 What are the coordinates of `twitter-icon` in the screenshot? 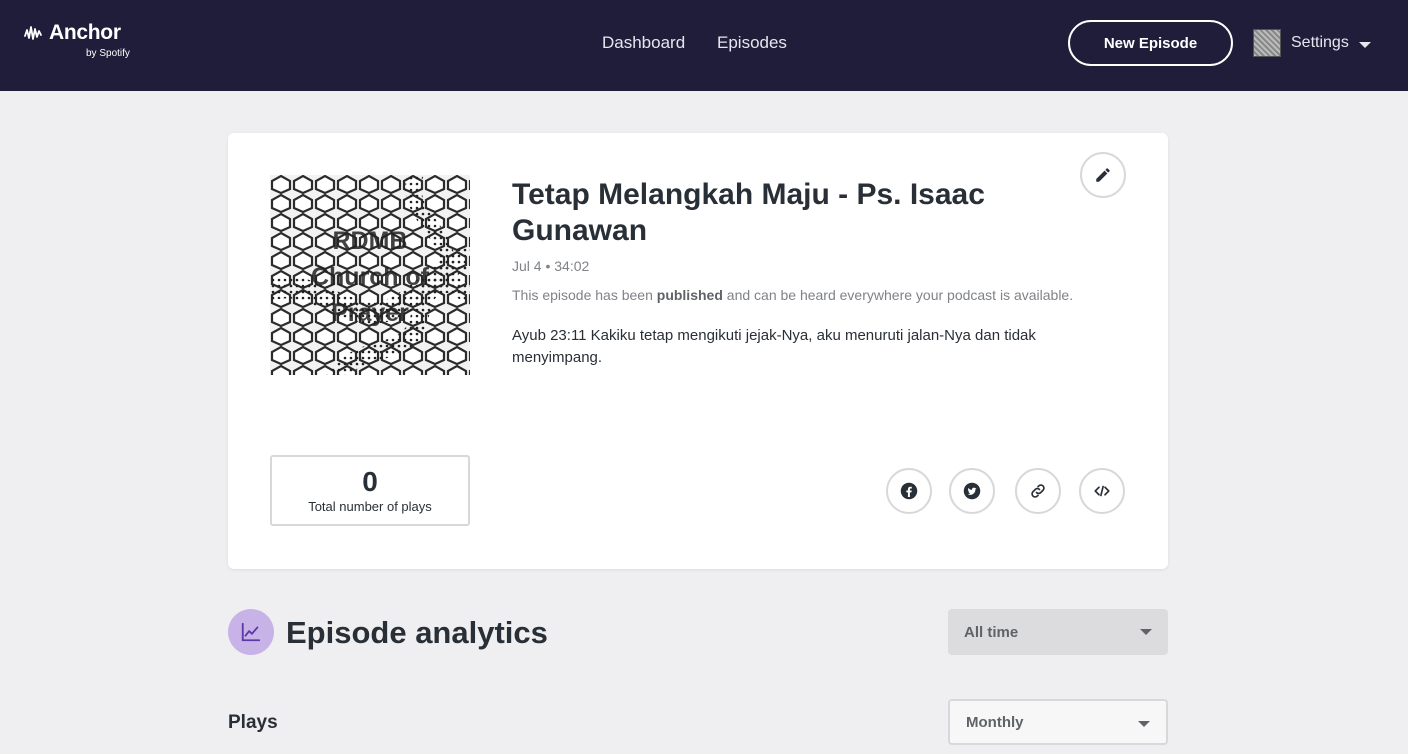 It's located at (972, 491).